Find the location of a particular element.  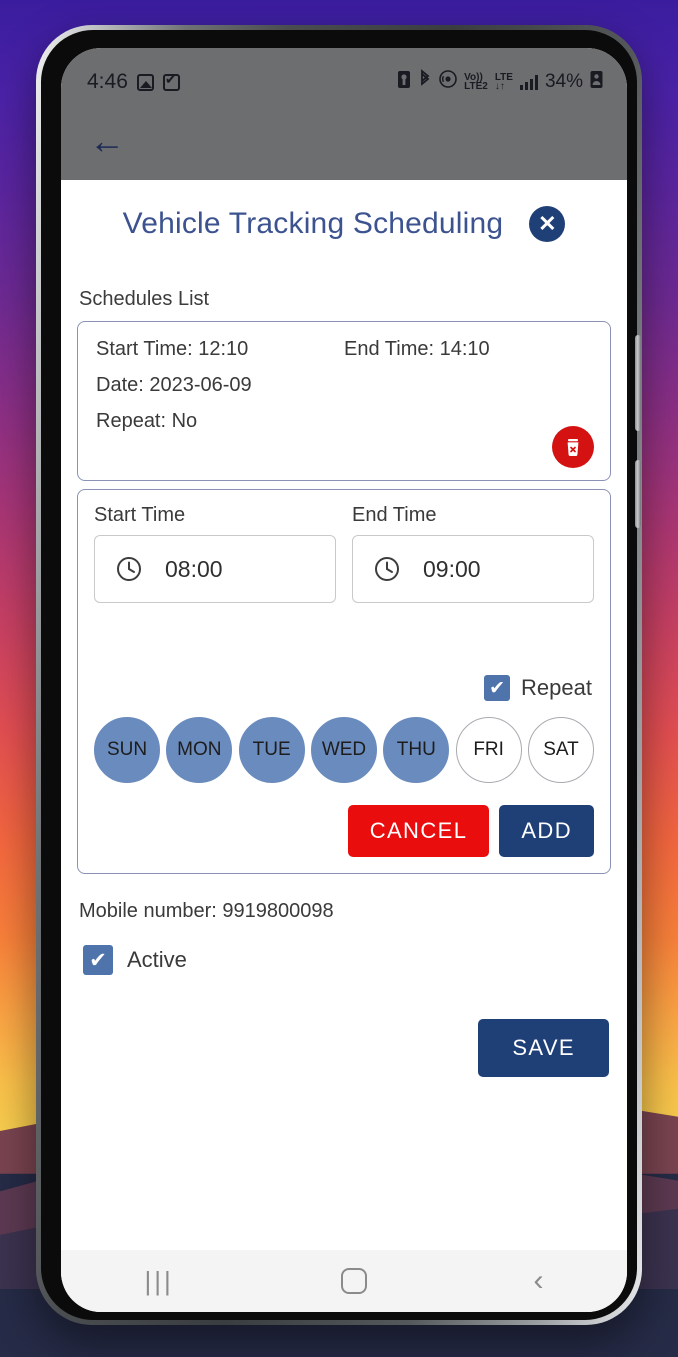

image-icon is located at coordinates (145, 82).